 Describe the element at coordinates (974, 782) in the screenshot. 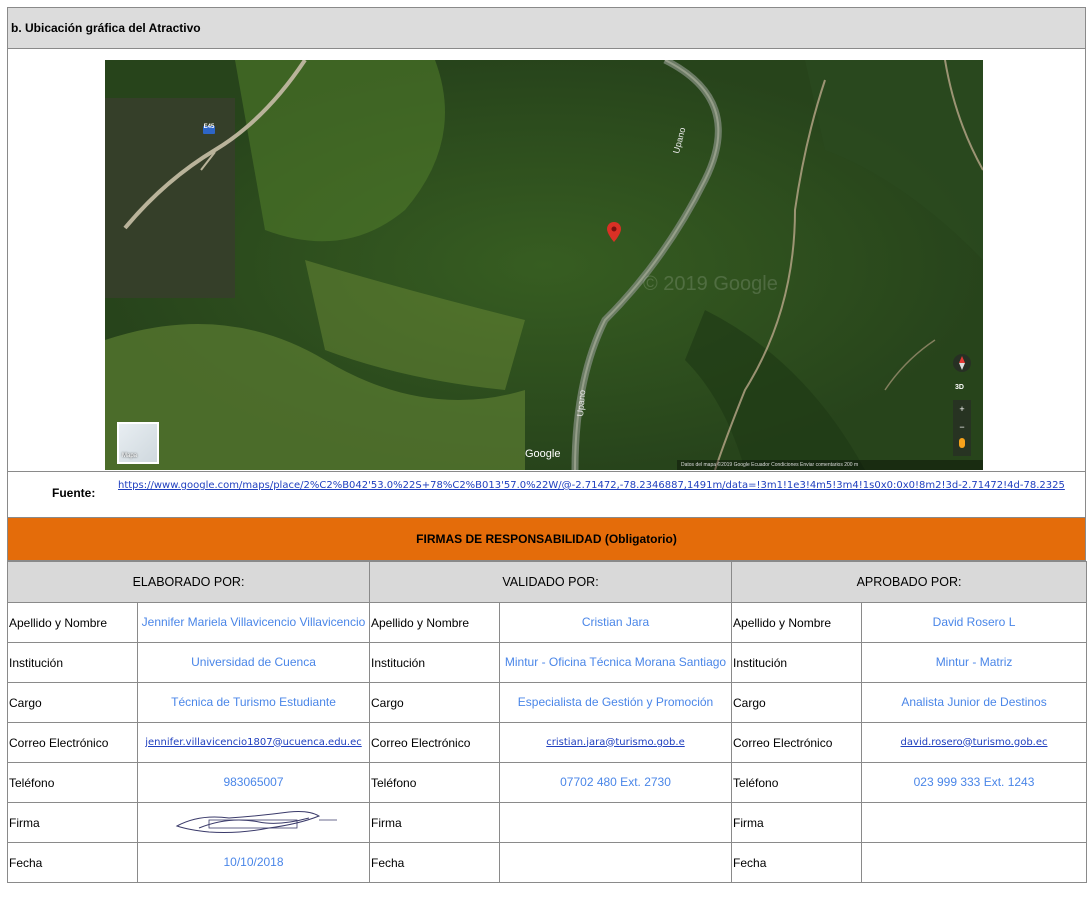

I see `field-value: 023 999 333 Ext. 1243` at that location.